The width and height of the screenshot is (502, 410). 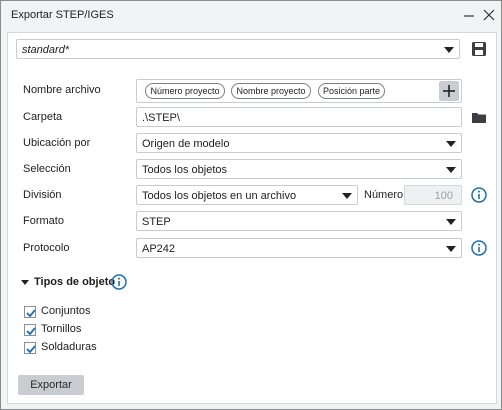 I want to click on checkbox-label: Tornillos, so click(x=61, y=329).